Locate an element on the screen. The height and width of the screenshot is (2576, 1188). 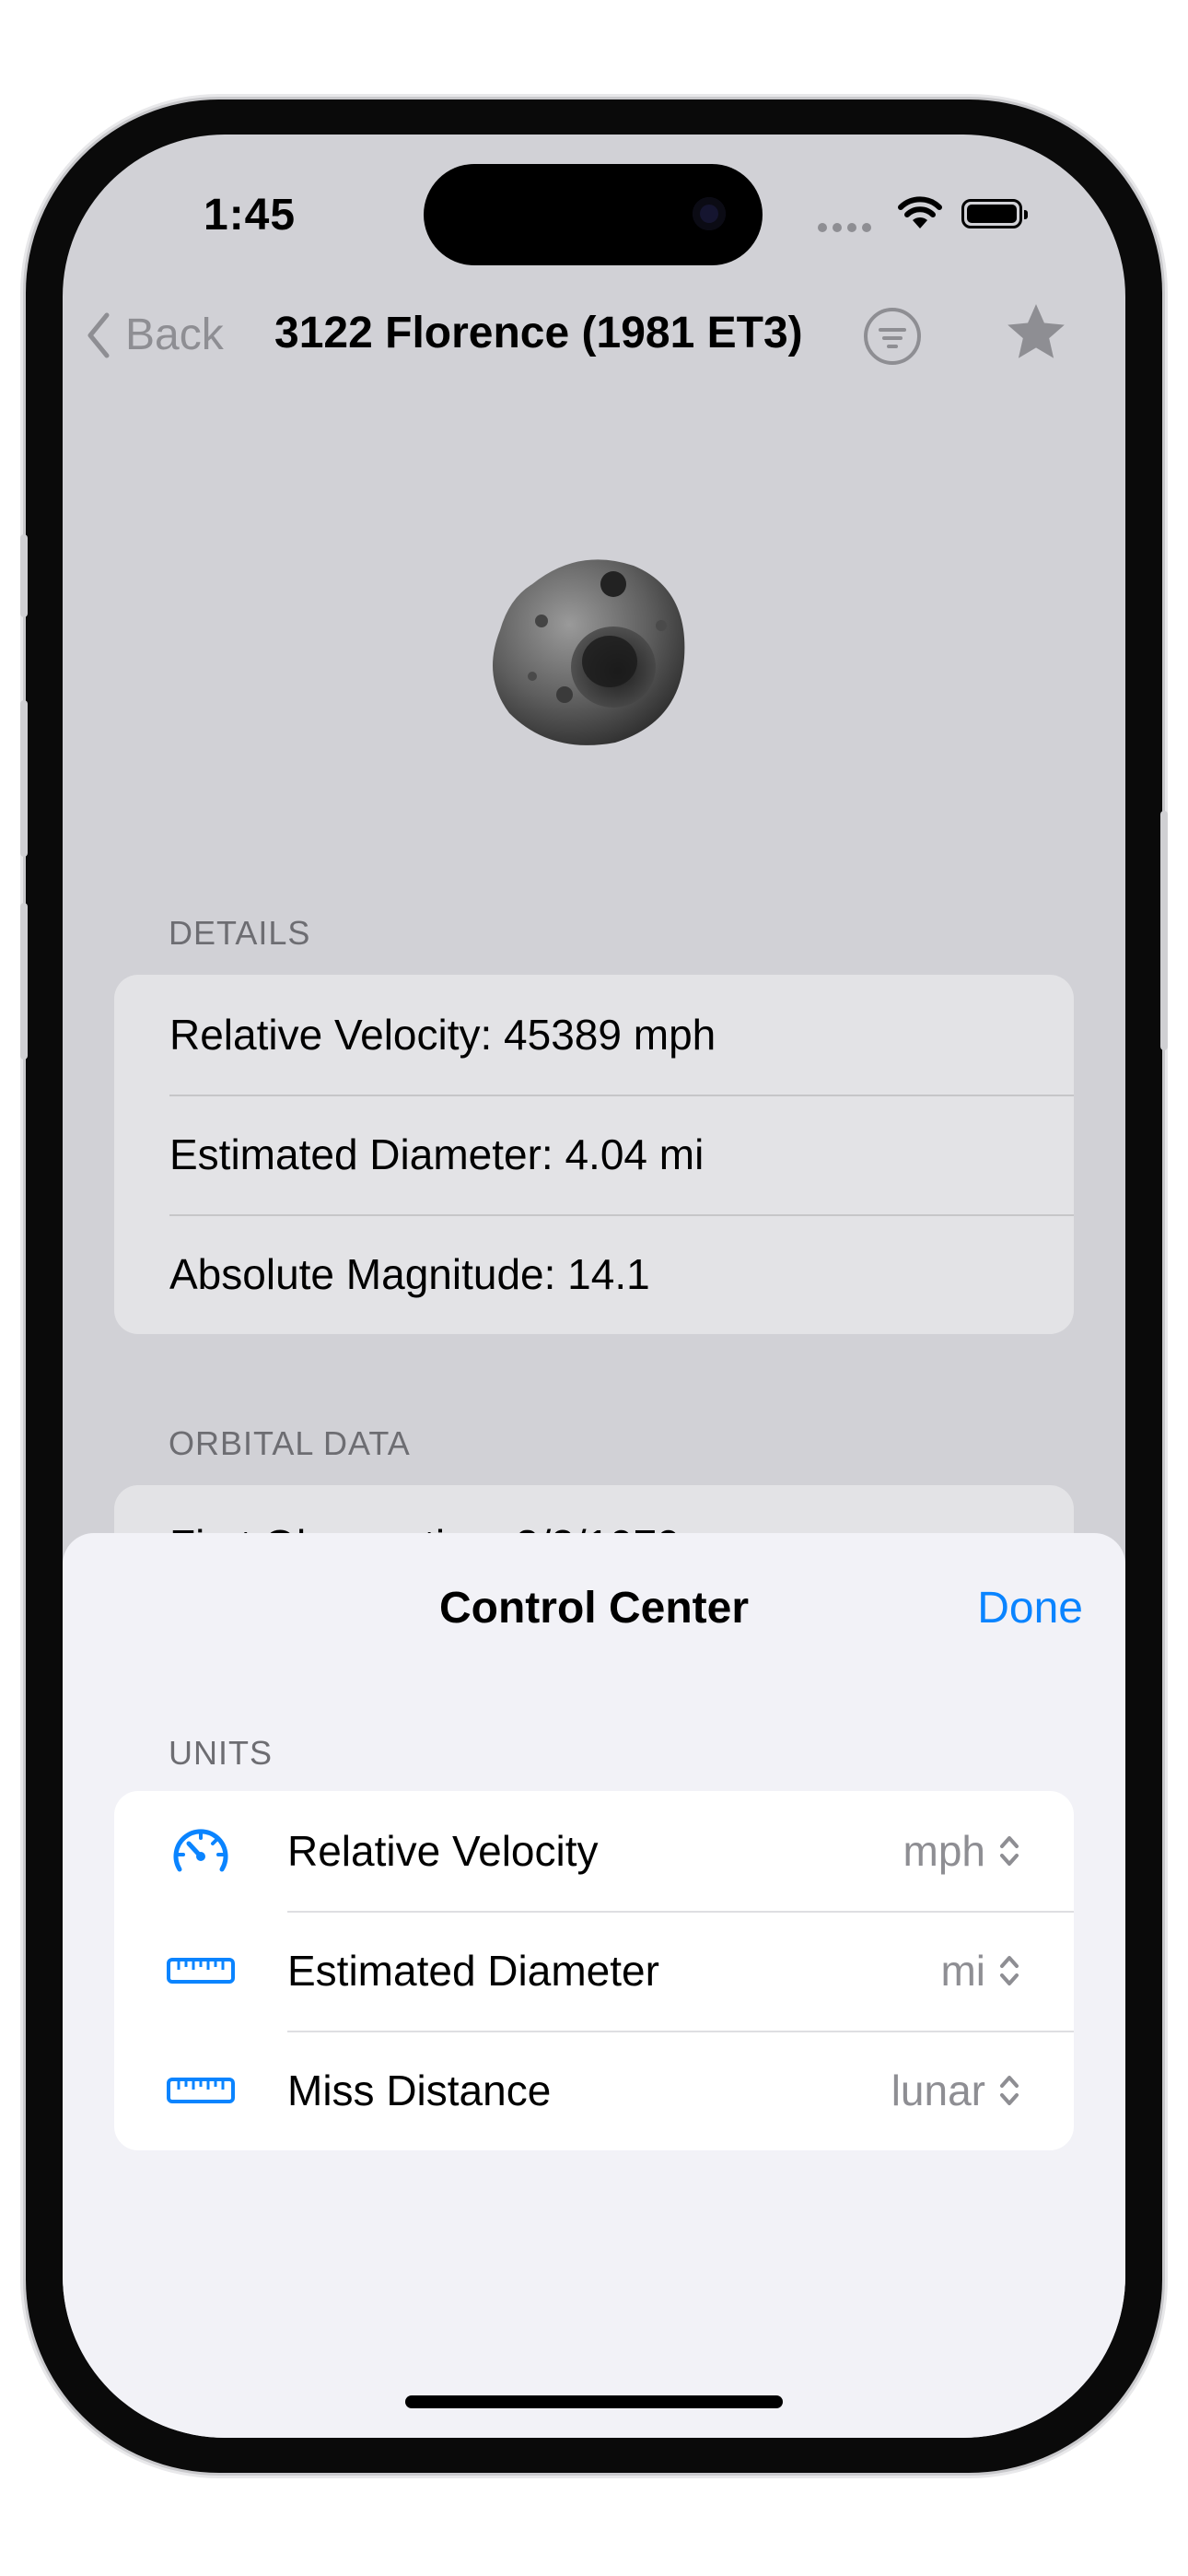
volume-down-button is located at coordinates (24, 982).